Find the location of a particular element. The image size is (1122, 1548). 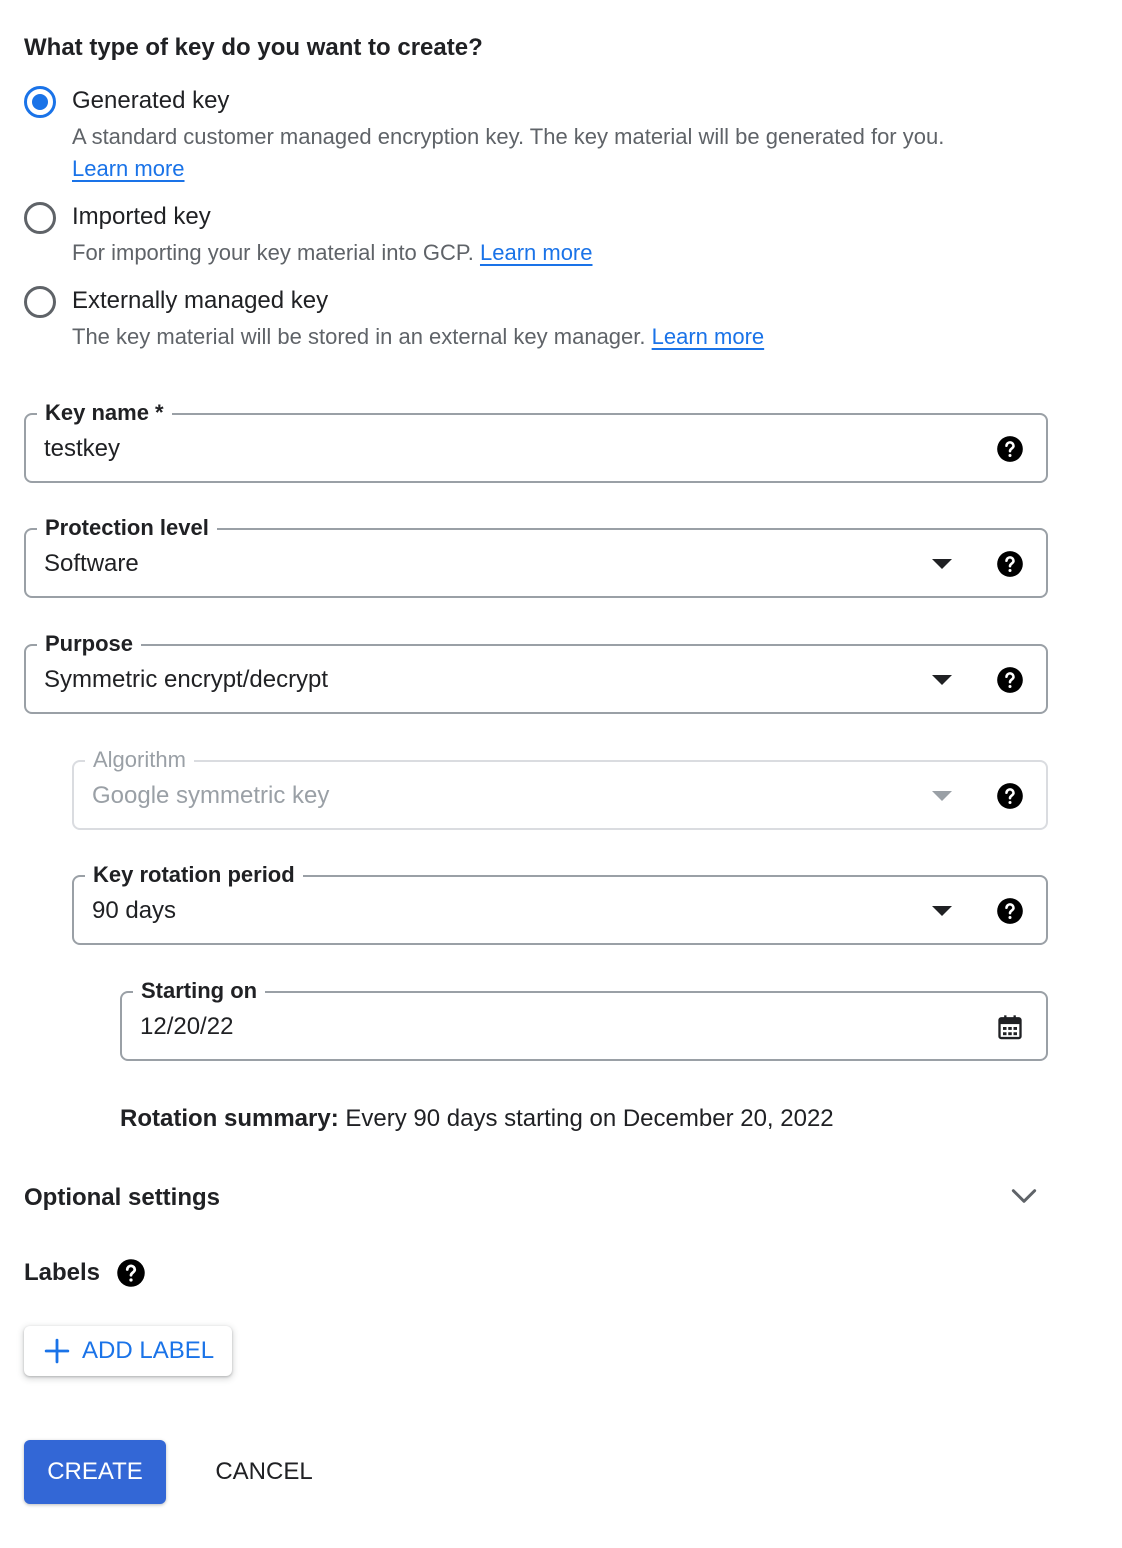

starting-on-input: 12/20/22 is located at coordinates (186, 1027).